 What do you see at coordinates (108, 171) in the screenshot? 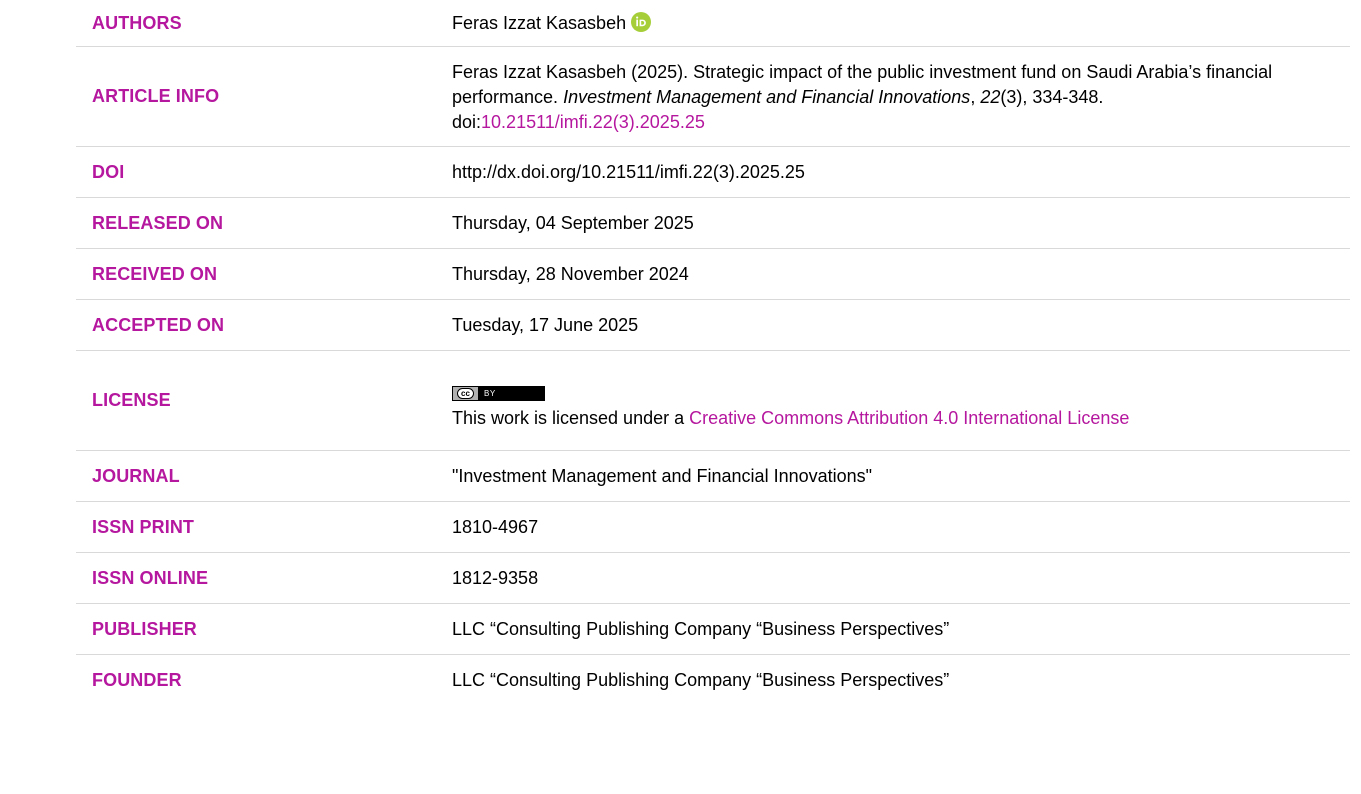
I see `doi-label: DOI` at bounding box center [108, 171].